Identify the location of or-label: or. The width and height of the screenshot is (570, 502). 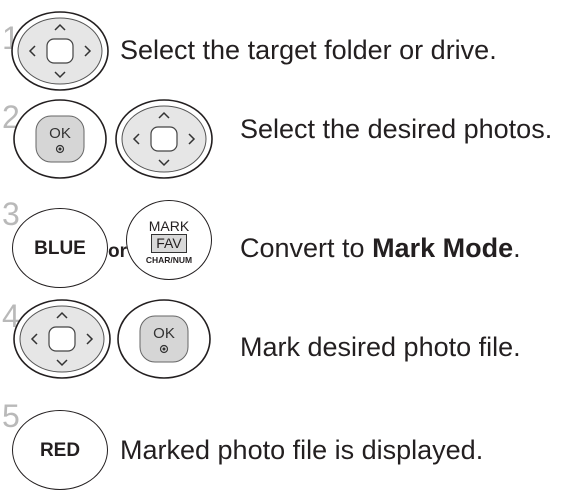
(117, 251).